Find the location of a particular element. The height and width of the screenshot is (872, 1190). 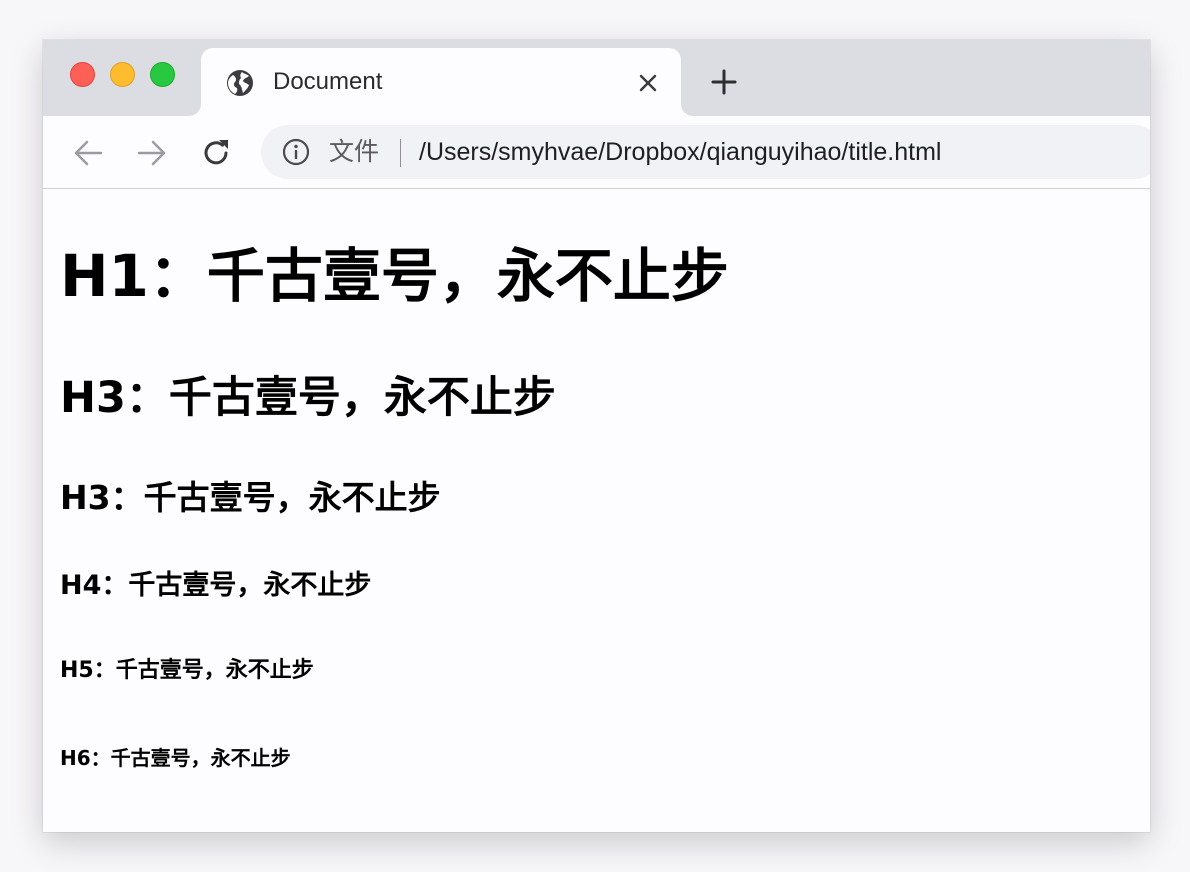

scheme-label: 文件 is located at coordinates (354, 151).